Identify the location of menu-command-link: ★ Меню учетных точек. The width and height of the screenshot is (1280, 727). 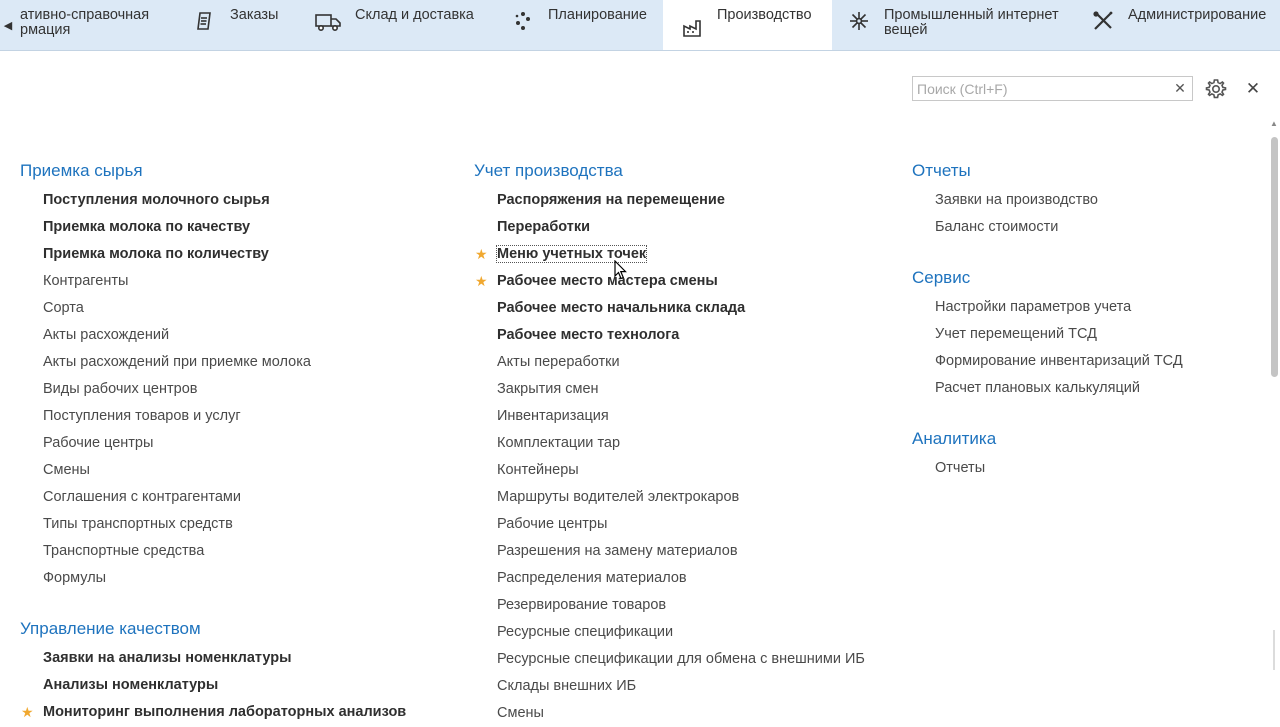
(670, 254).